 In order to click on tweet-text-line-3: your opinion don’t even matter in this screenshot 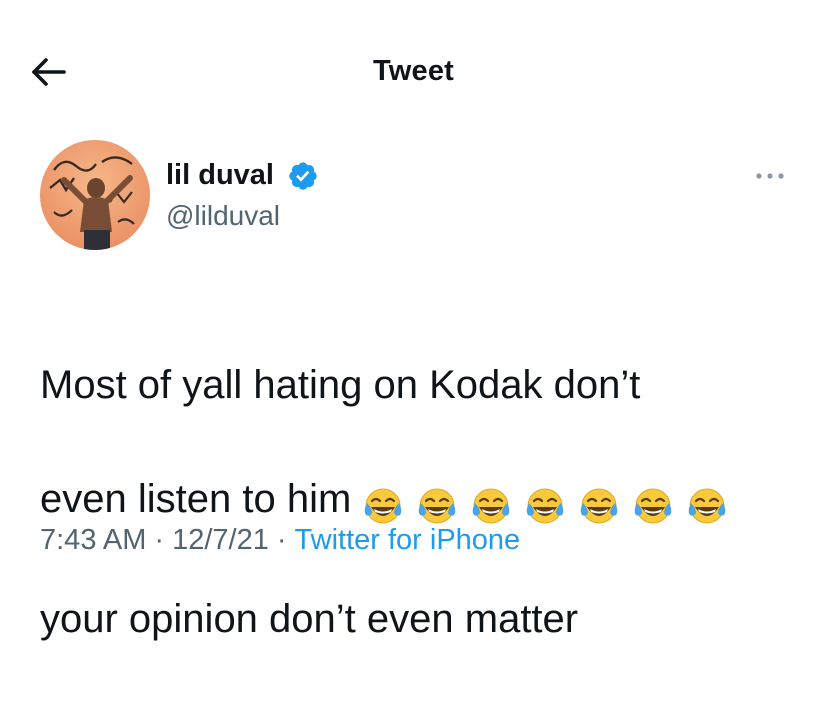, I will do `click(309, 619)`.